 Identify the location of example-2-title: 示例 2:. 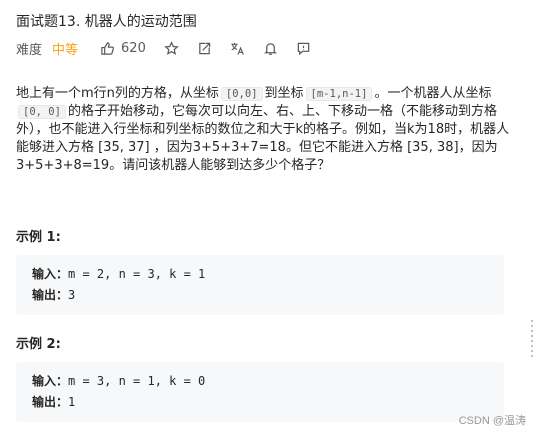
(38, 344).